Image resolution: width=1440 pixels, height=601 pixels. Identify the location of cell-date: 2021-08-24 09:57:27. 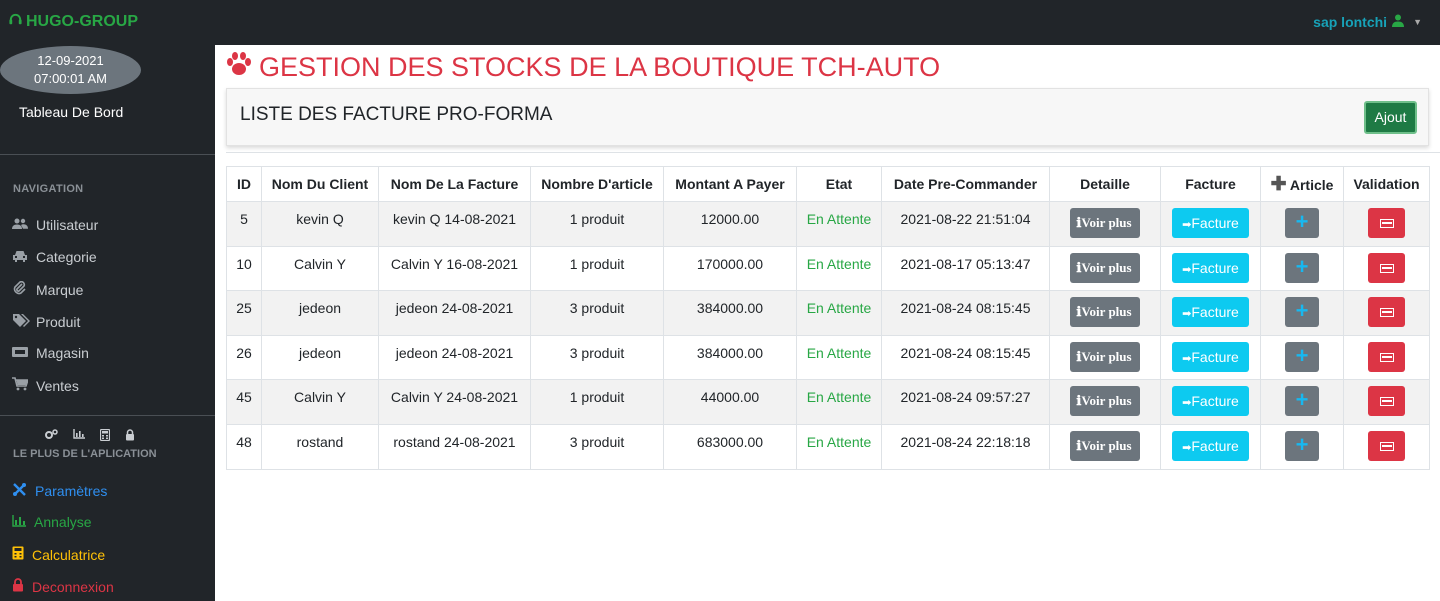
(965, 402).